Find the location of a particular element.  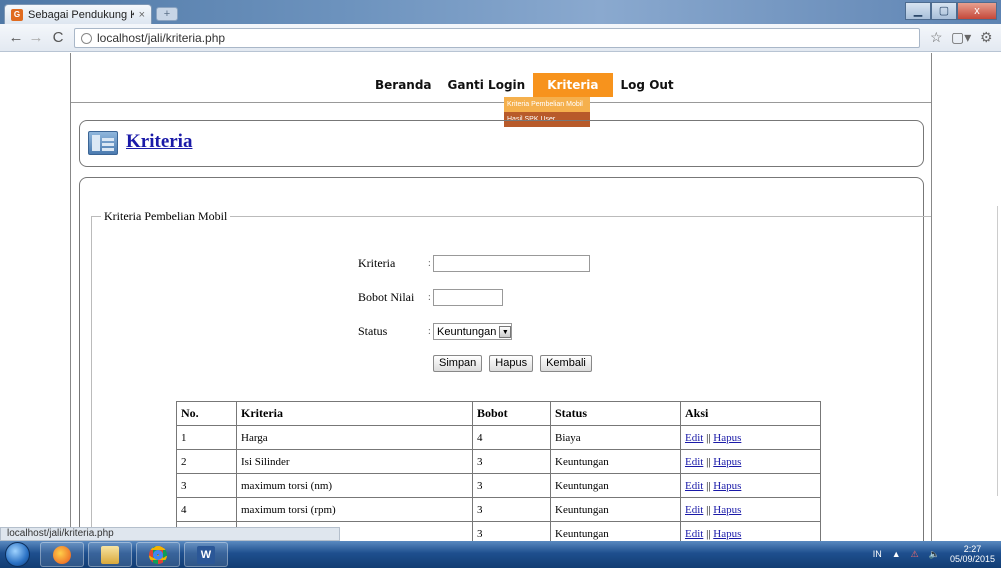

col-no: No. is located at coordinates (206, 413).